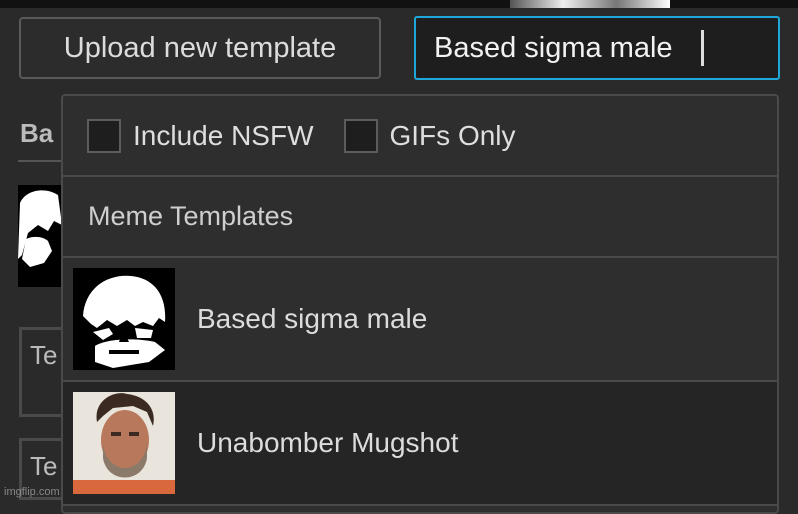  I want to click on background-heading: Ba, so click(37, 133).